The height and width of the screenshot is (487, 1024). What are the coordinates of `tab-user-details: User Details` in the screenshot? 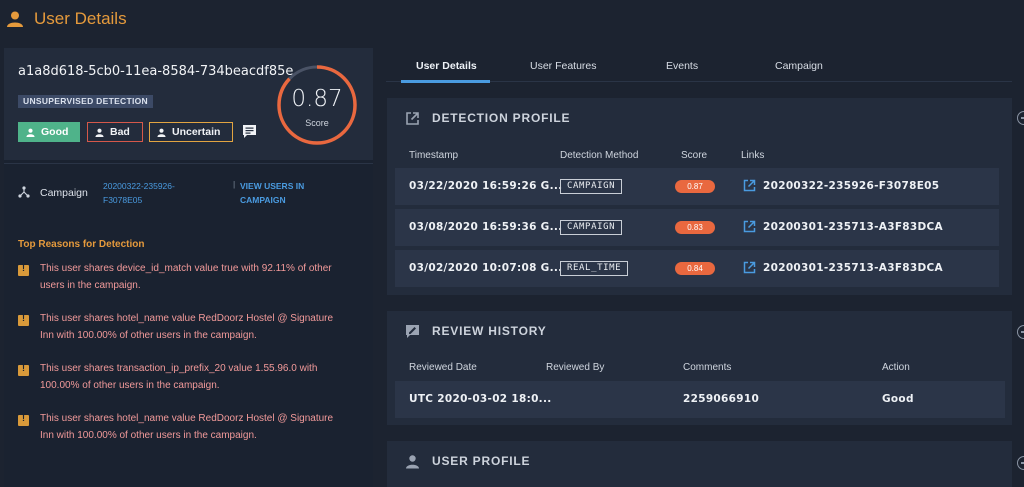 It's located at (446, 66).